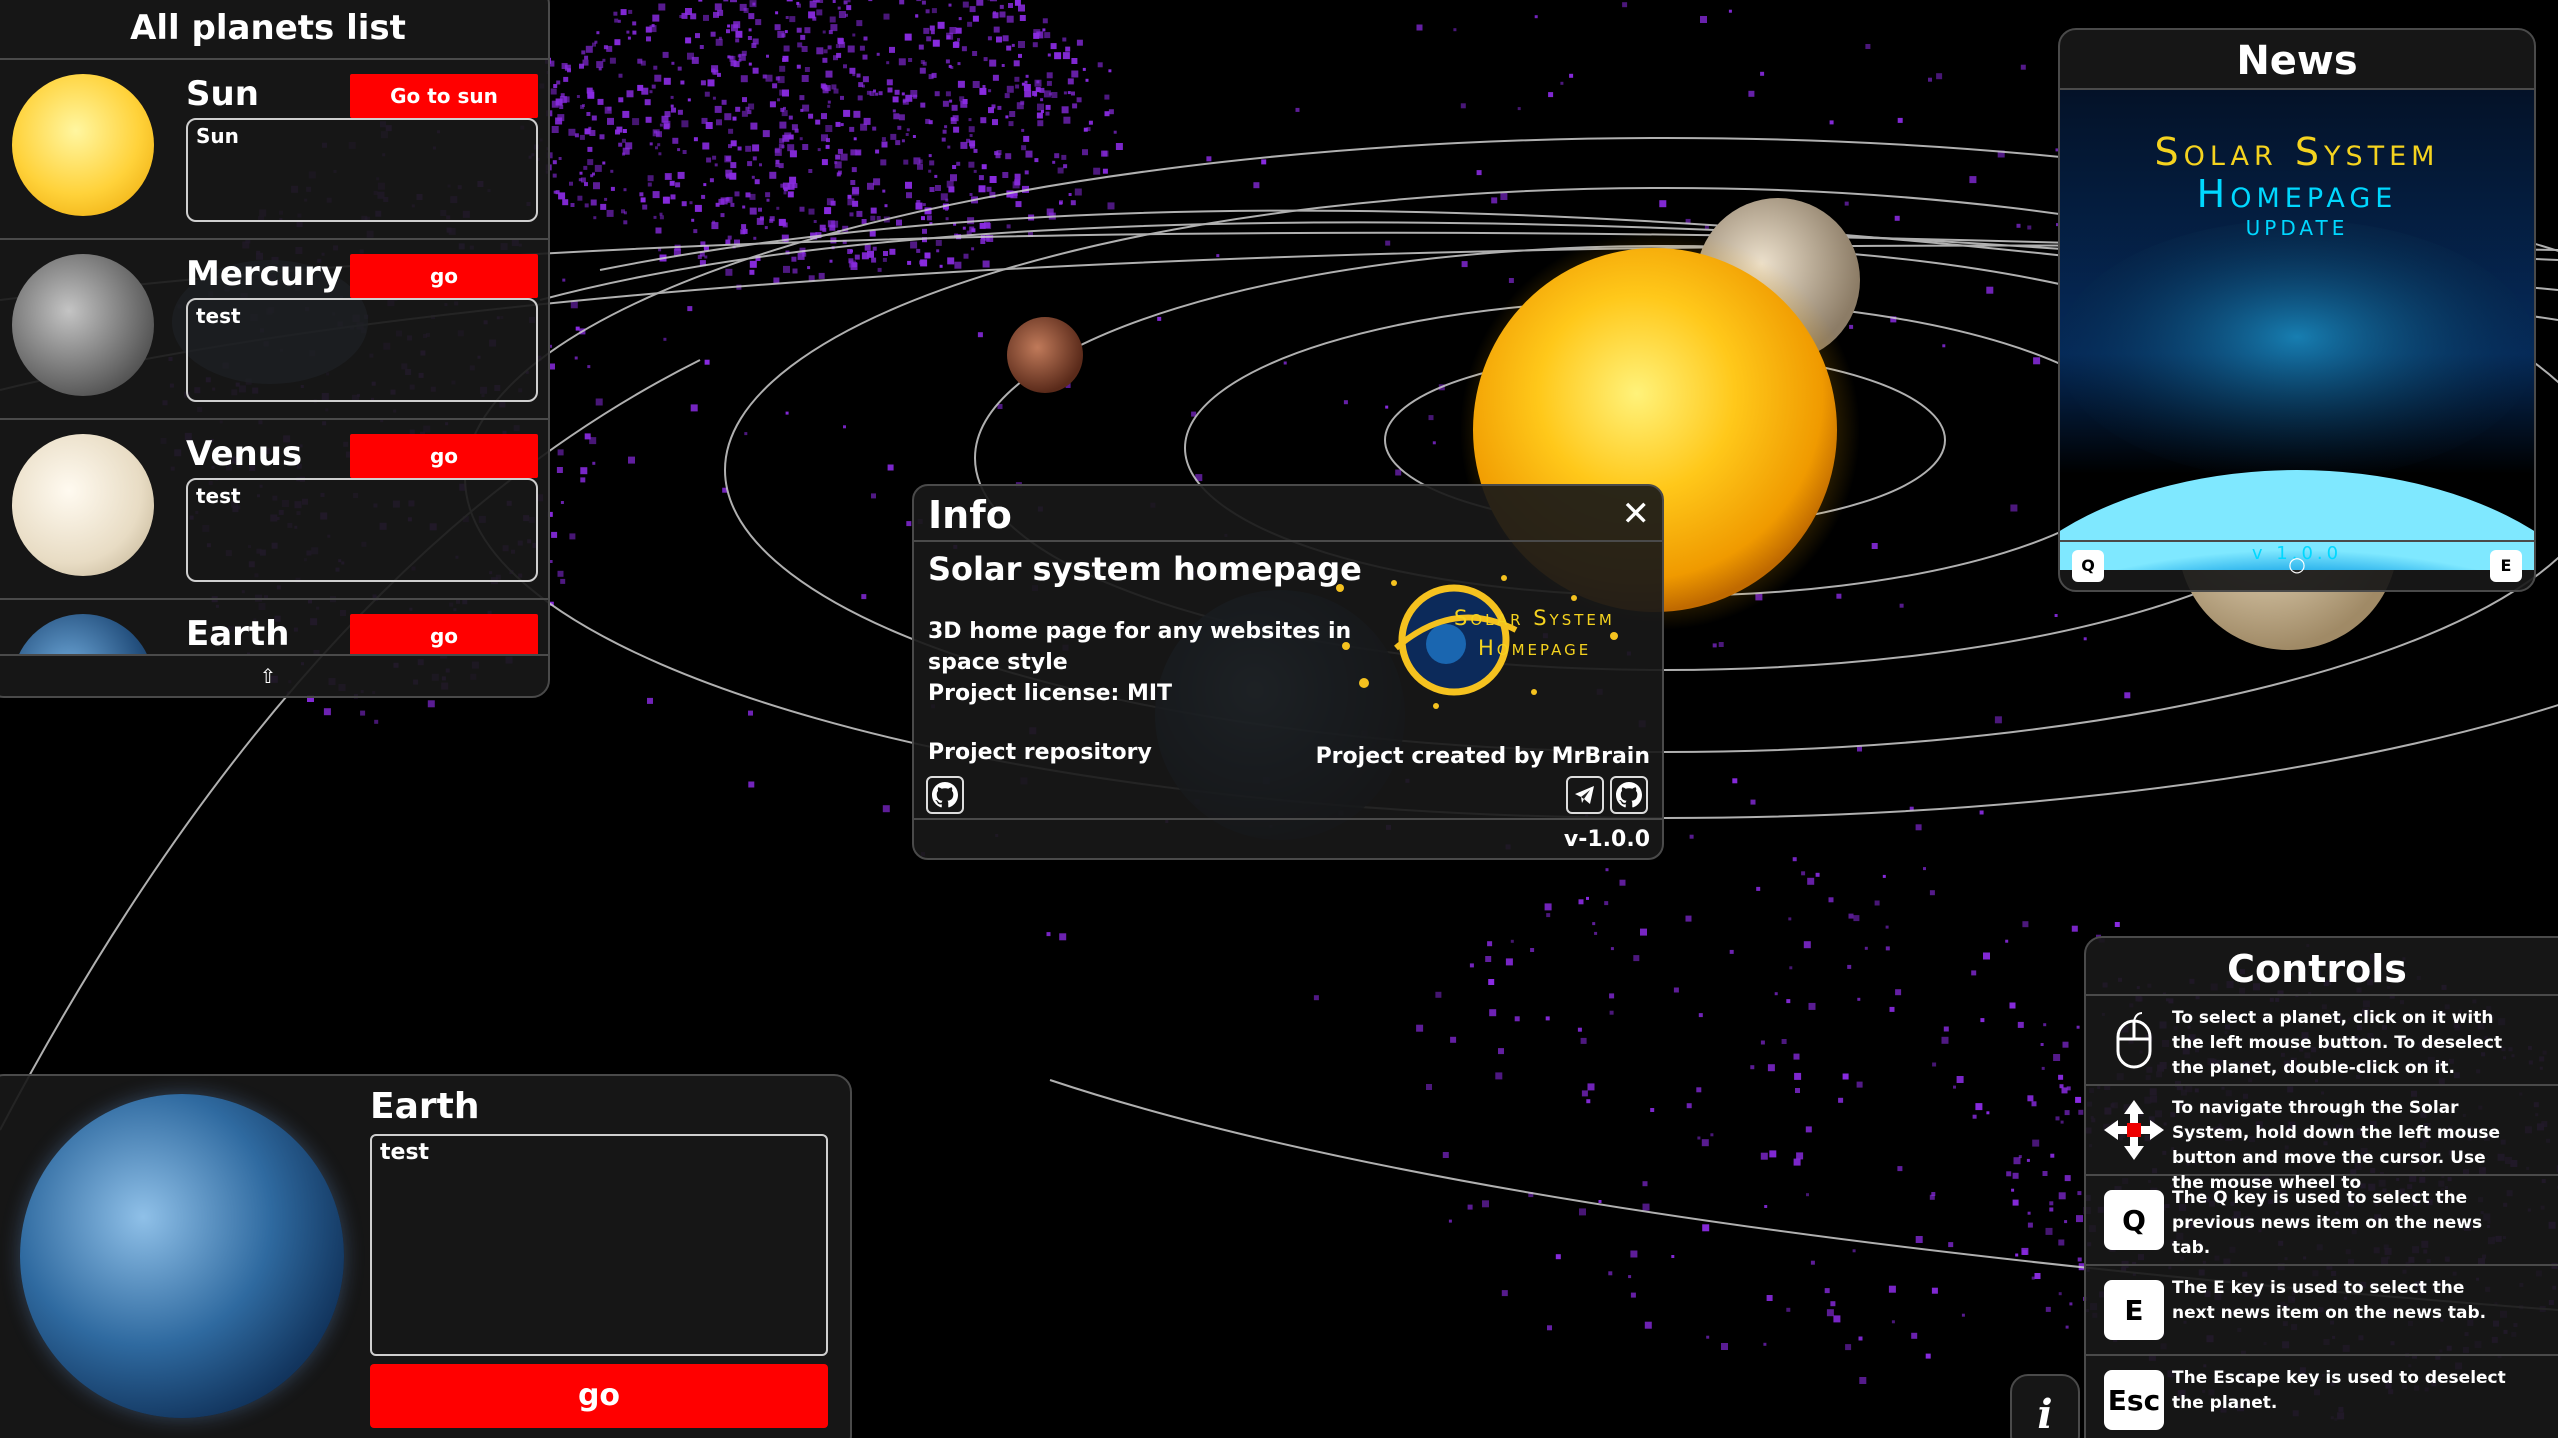 This screenshot has height=1438, width=2558. I want to click on telegram-icon, so click(1585, 795).